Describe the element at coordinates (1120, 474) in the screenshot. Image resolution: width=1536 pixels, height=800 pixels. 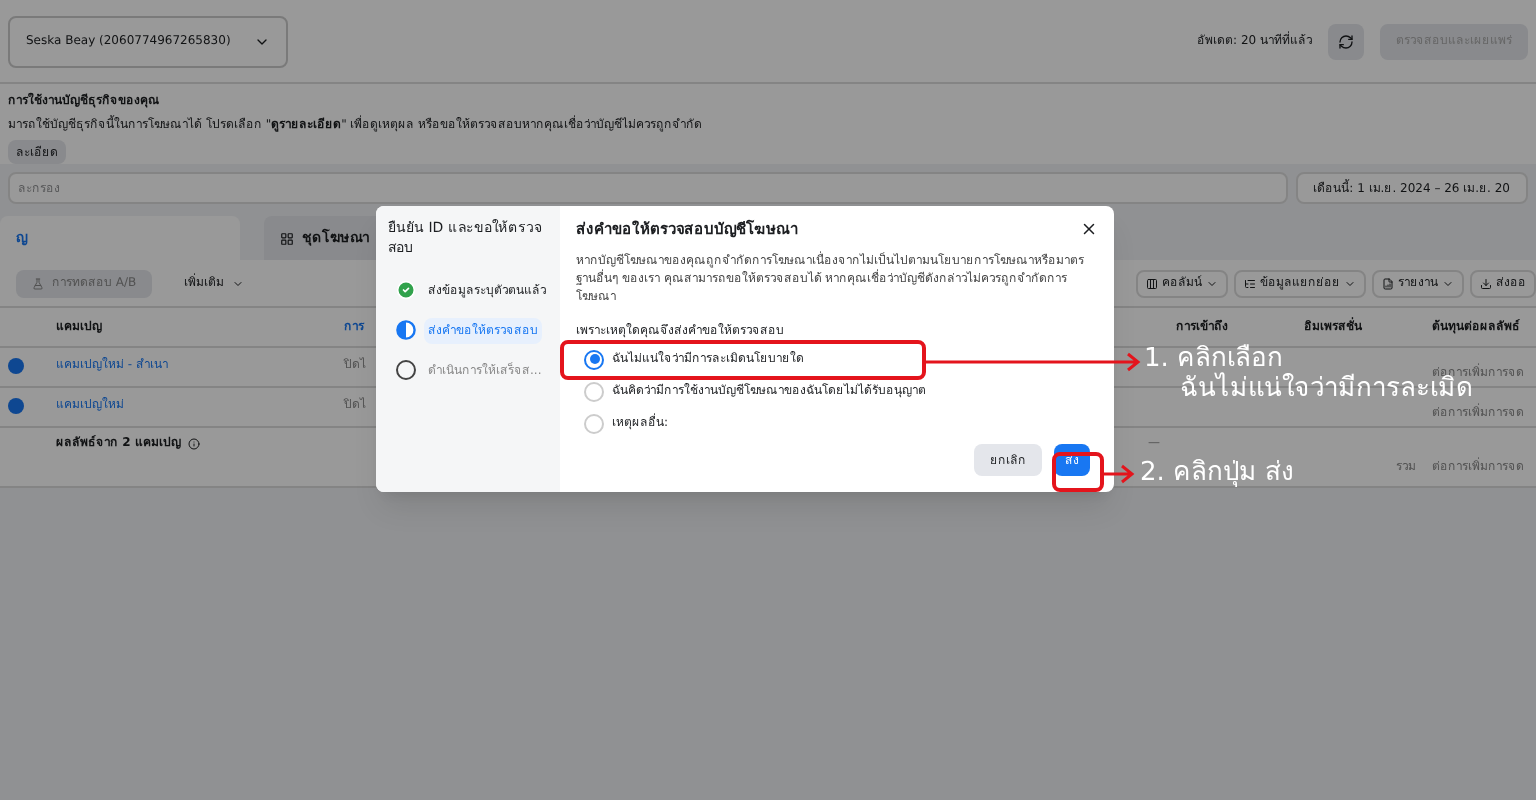
I see `arrow` at that location.